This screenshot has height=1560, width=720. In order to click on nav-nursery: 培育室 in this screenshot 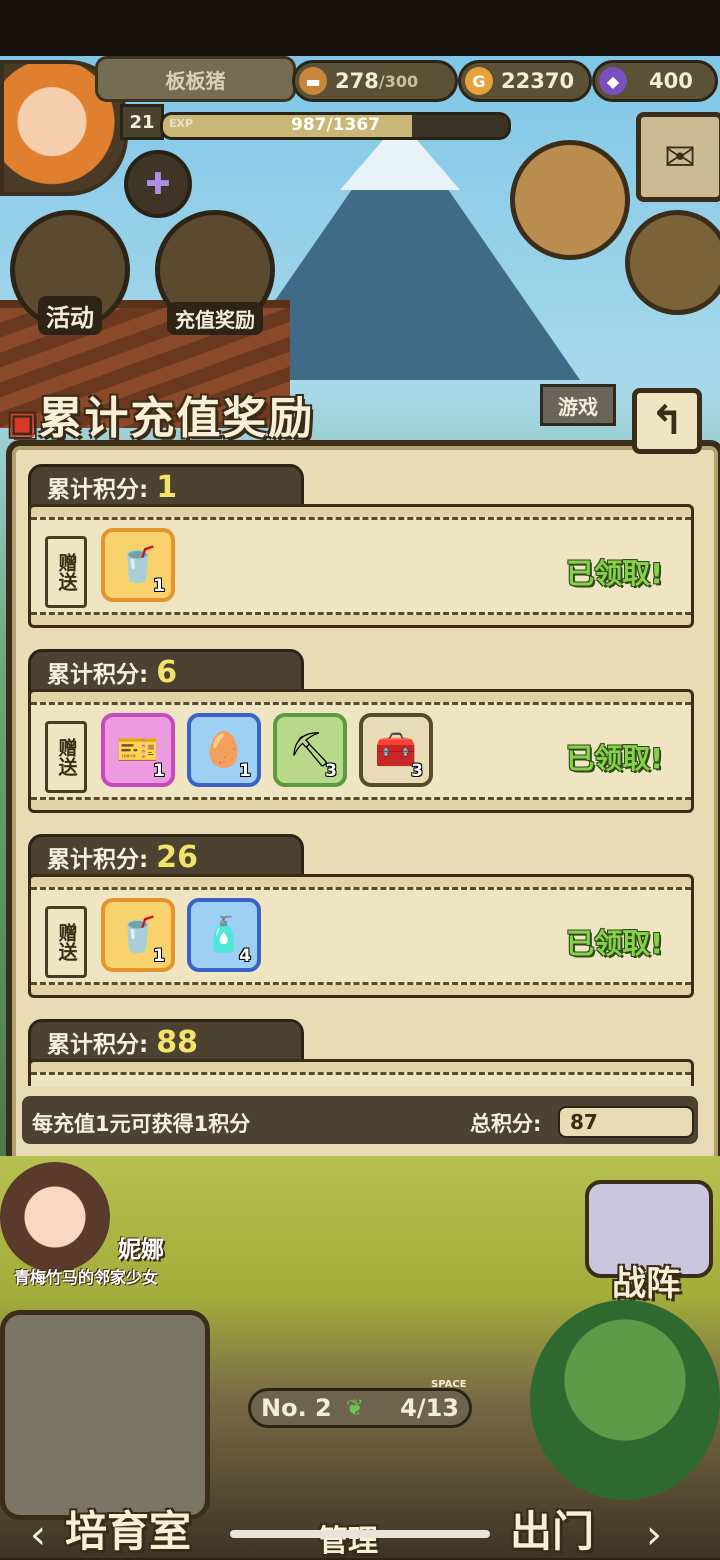, I will do `click(128, 1528)`.